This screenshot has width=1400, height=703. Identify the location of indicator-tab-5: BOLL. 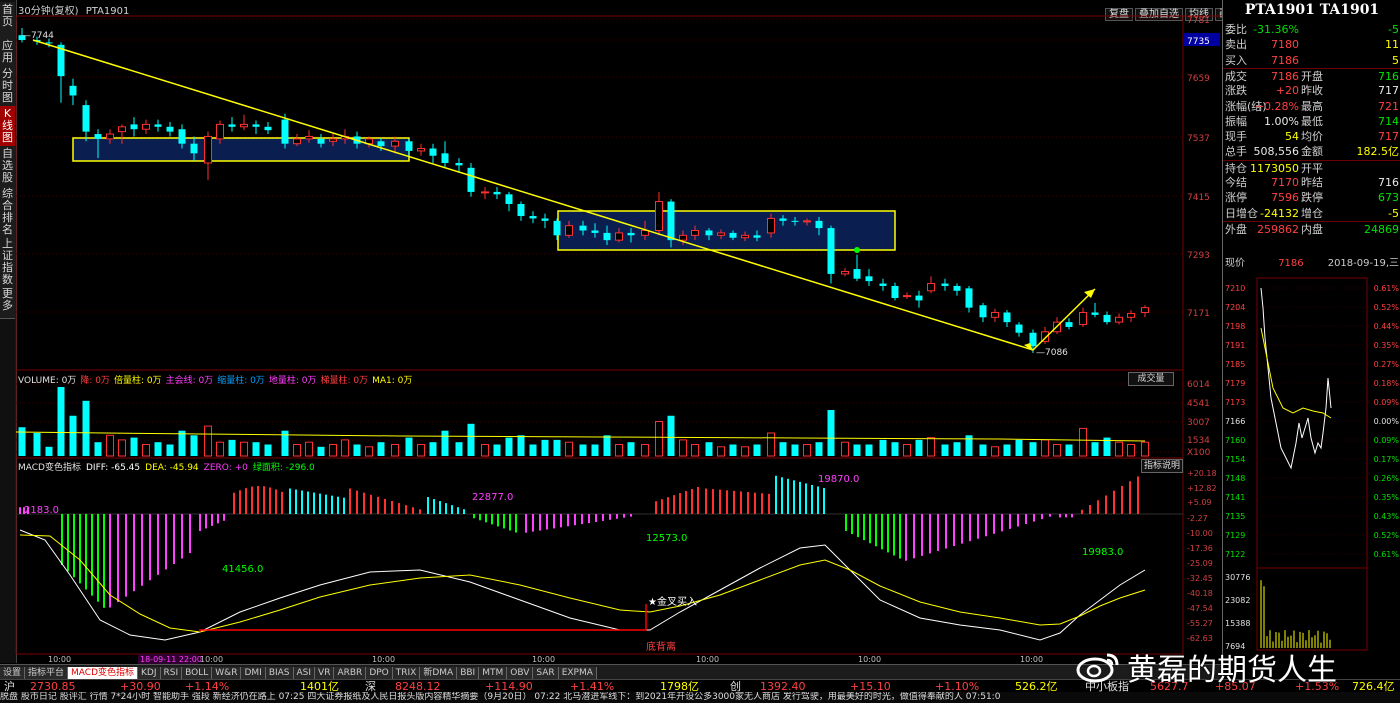
(197, 673).